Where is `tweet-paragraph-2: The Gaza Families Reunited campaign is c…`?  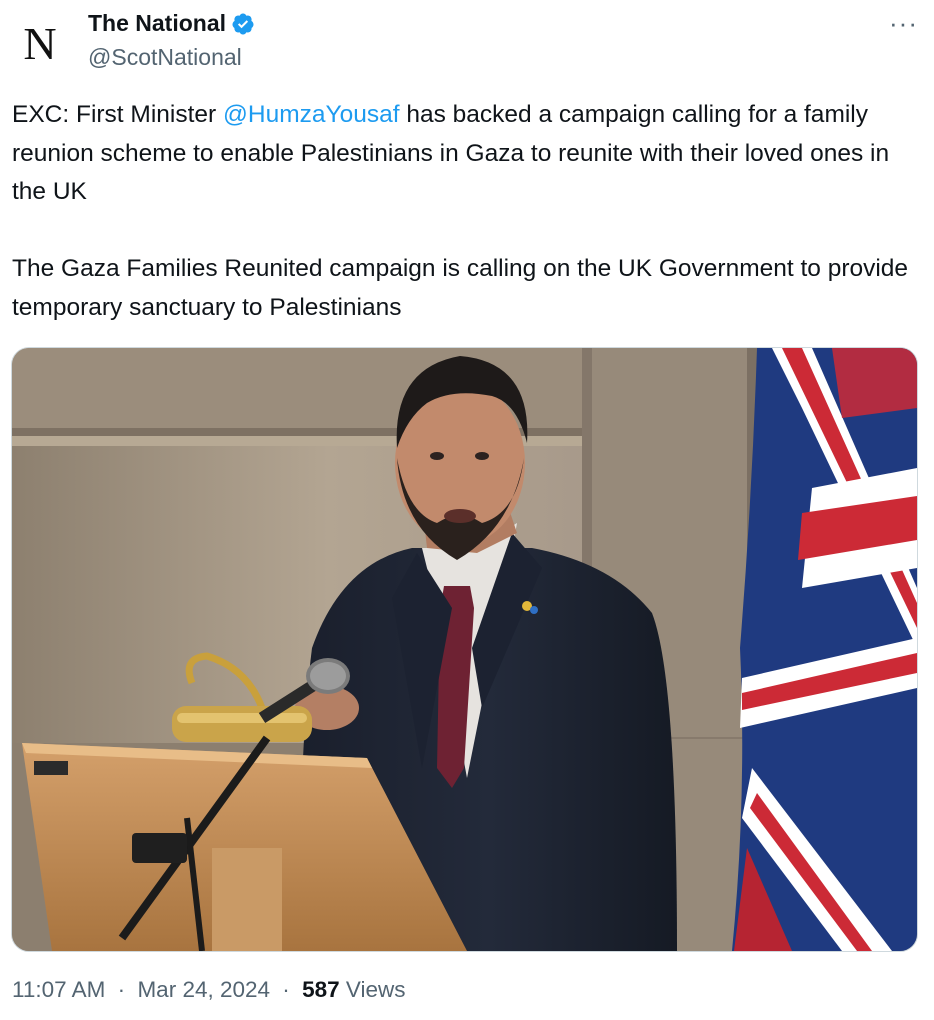
tweet-paragraph-2: The Gaza Families Reunited campaign is c… is located at coordinates (460, 288).